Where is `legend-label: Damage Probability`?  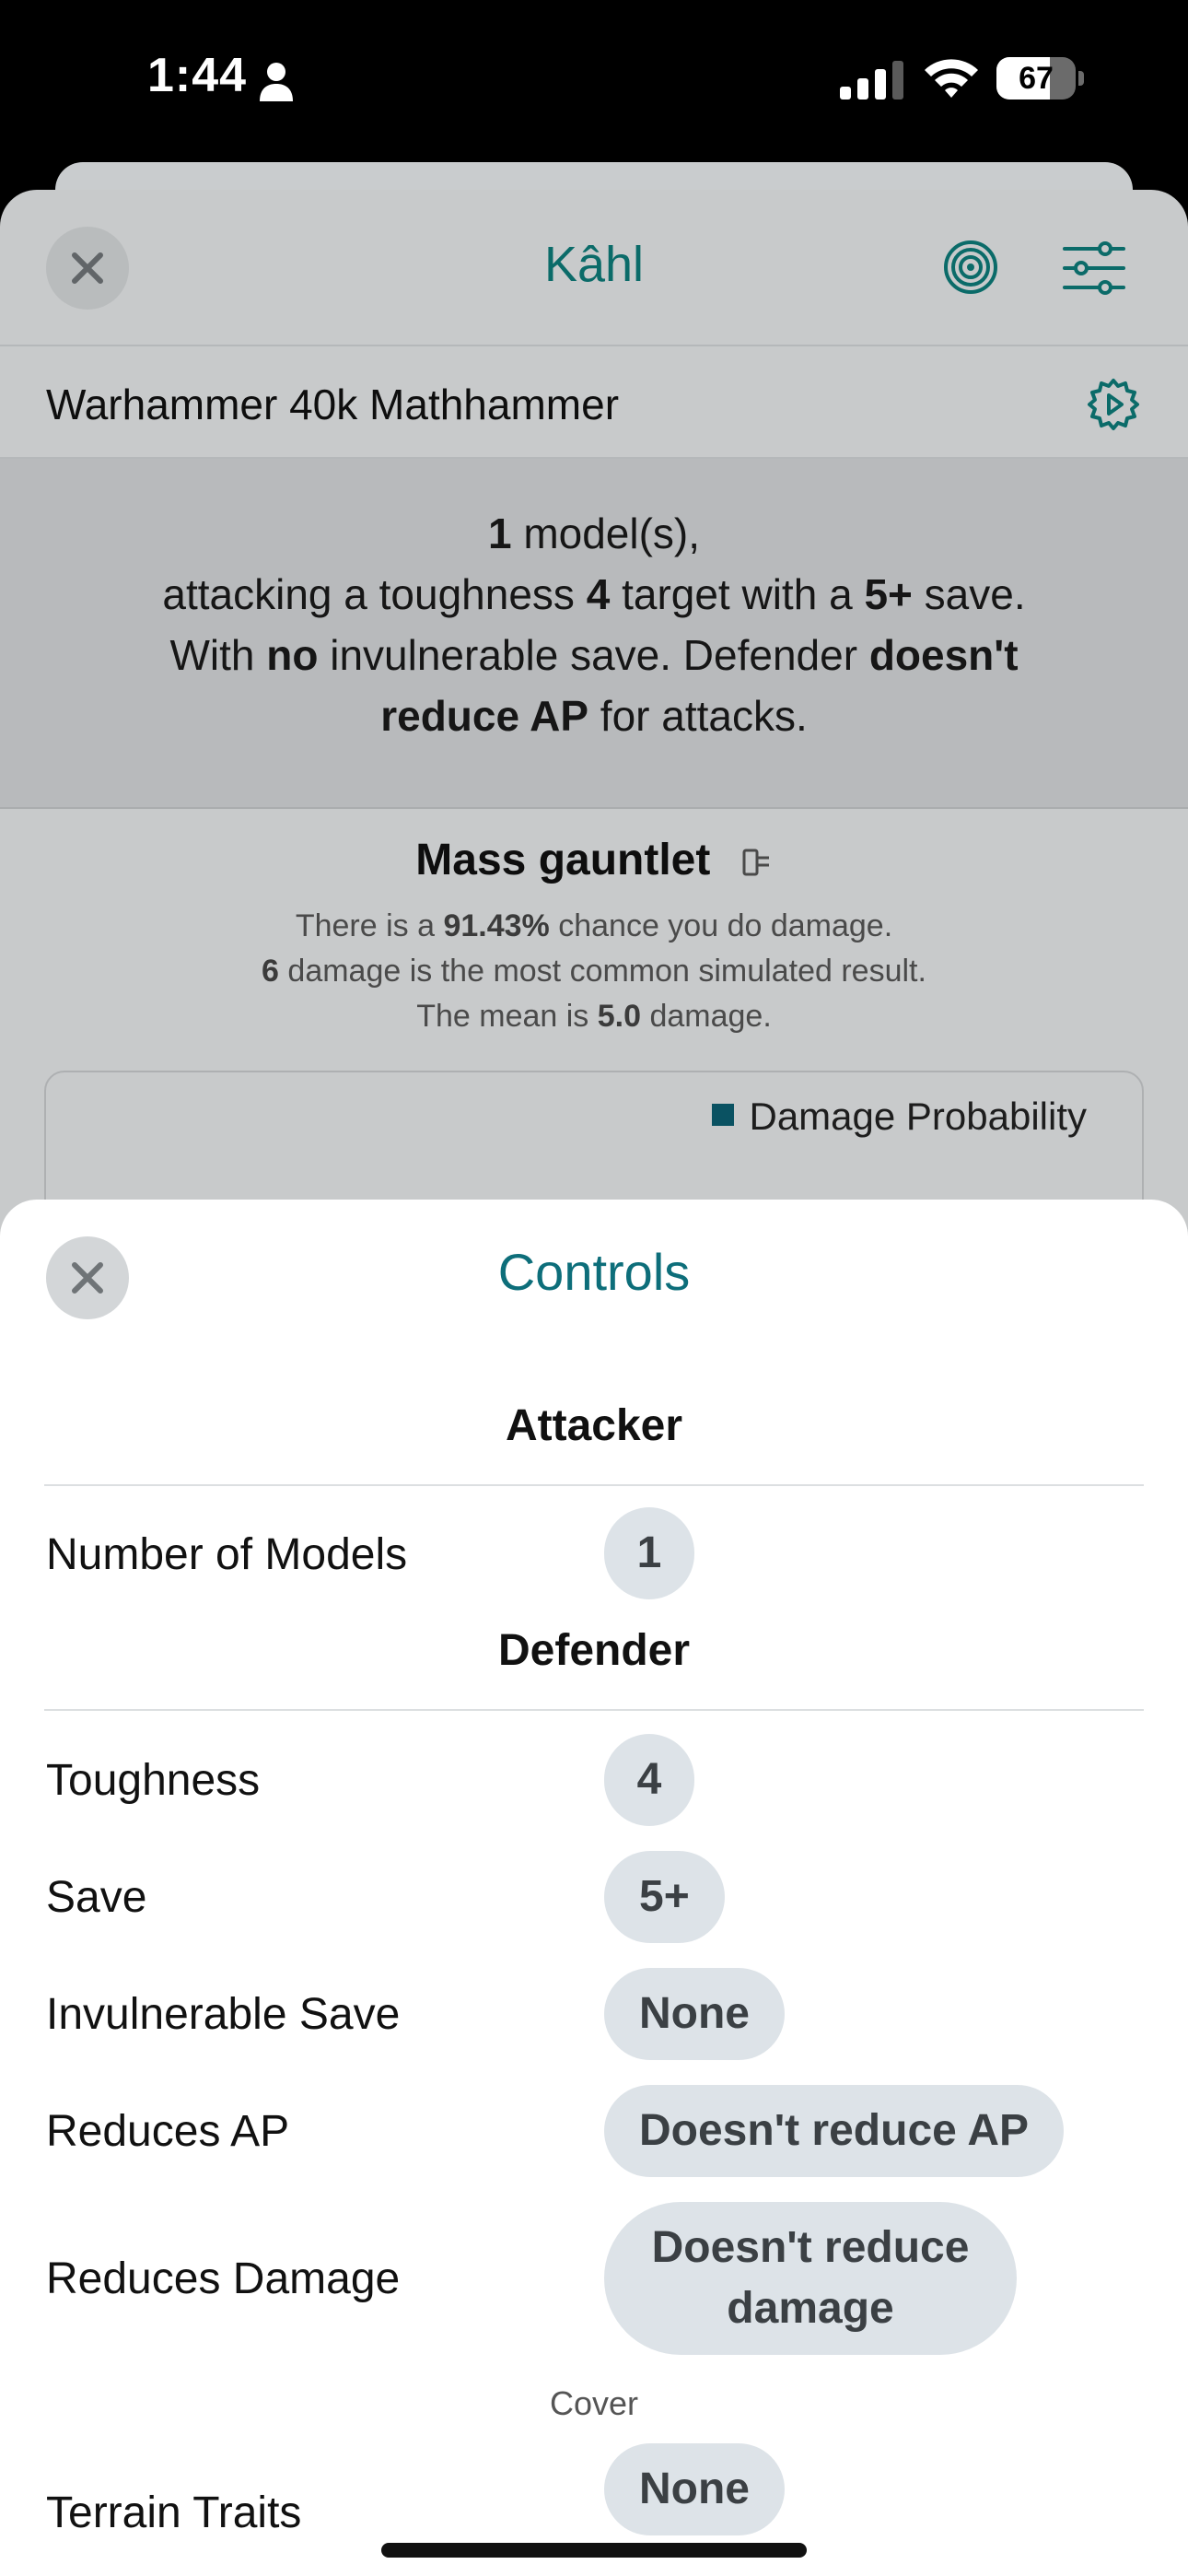 legend-label: Damage Probability is located at coordinates (918, 1116).